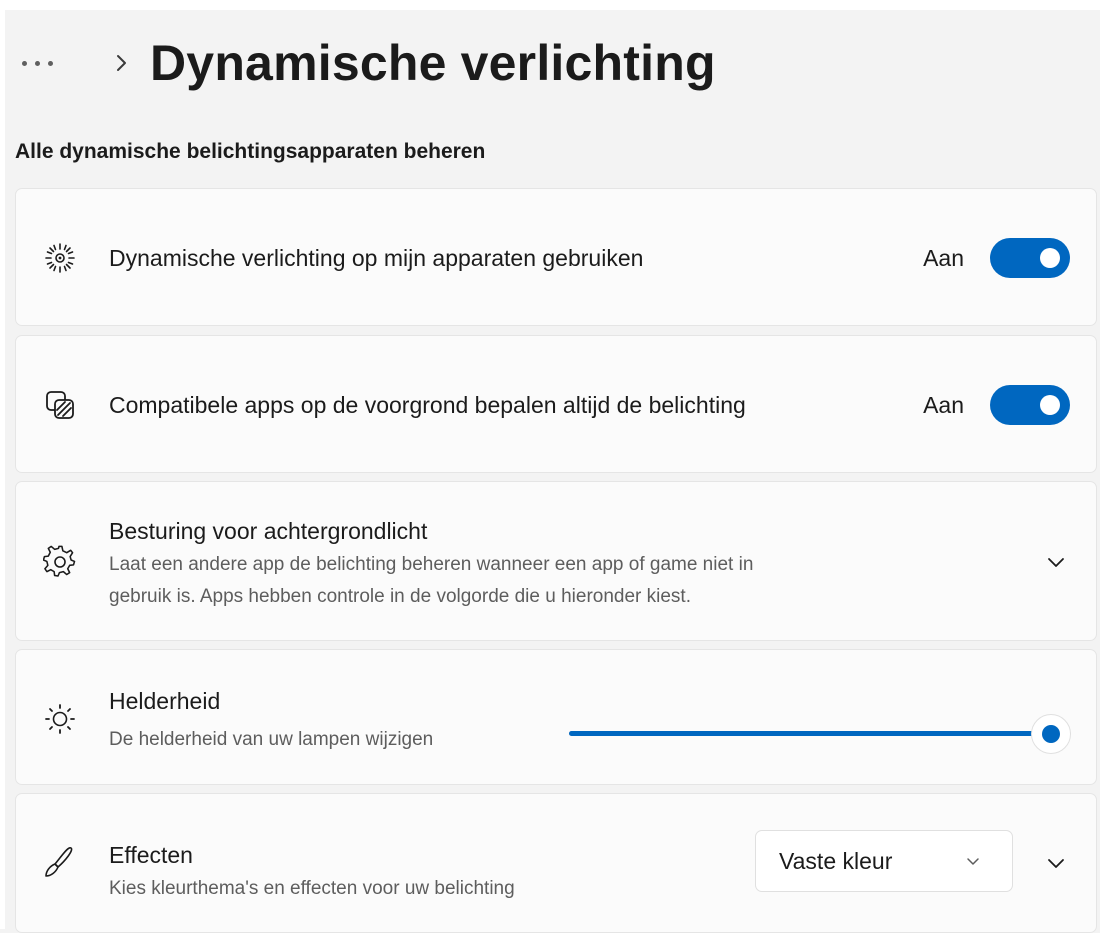 This screenshot has width=1100, height=933. Describe the element at coordinates (433, 63) in the screenshot. I see `page-title: Dynamische verlichting` at that location.